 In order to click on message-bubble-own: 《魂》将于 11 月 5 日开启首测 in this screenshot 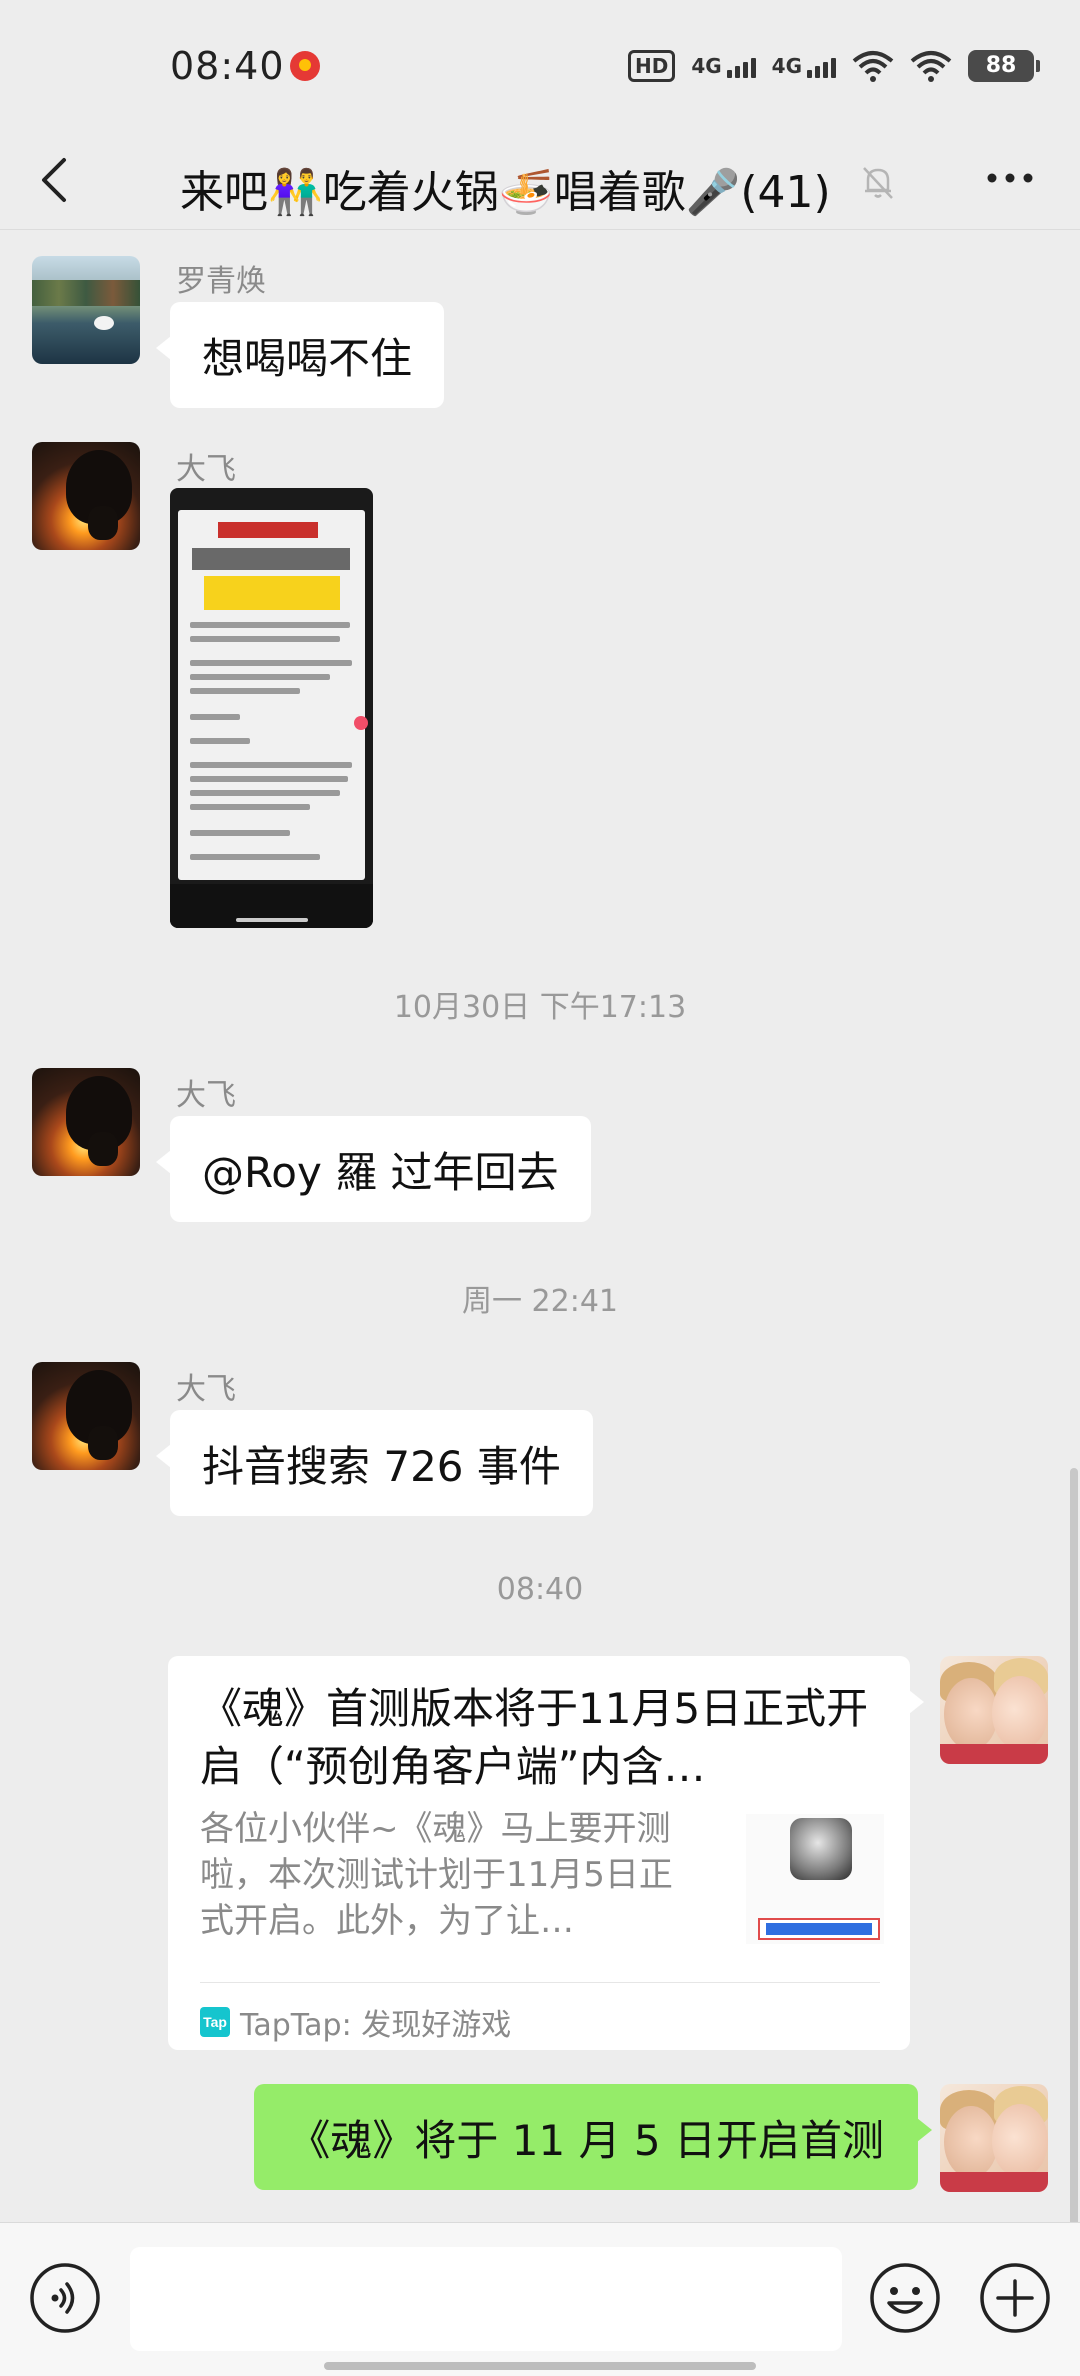, I will do `click(593, 2137)`.